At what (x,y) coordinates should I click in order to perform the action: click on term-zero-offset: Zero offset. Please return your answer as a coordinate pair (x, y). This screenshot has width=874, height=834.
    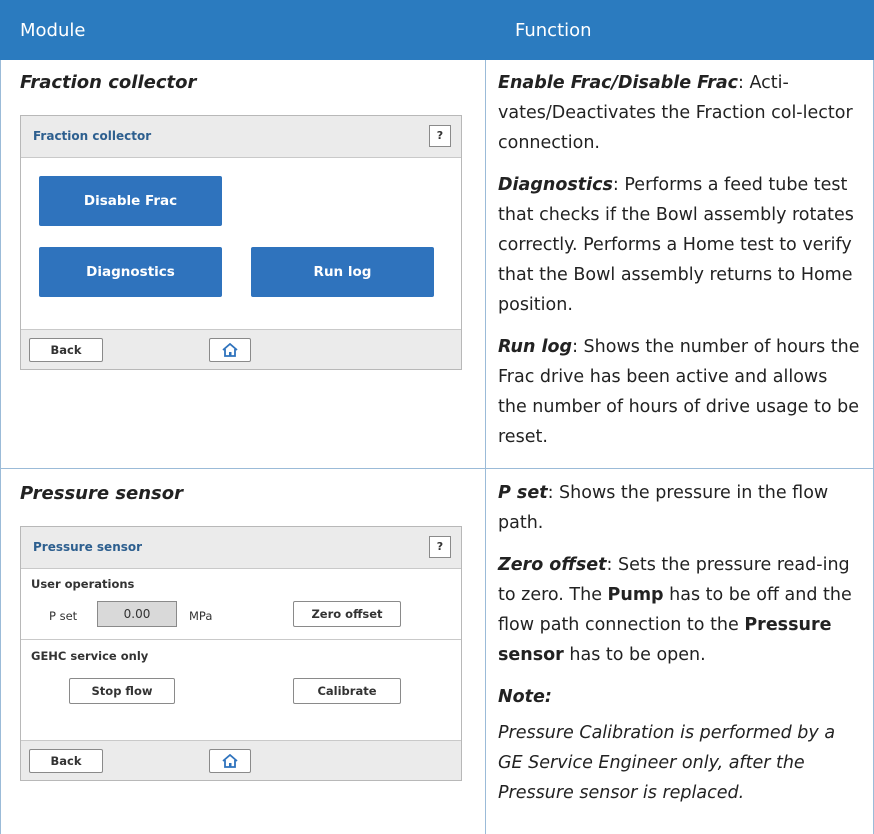
    Looking at the image, I should click on (552, 565).